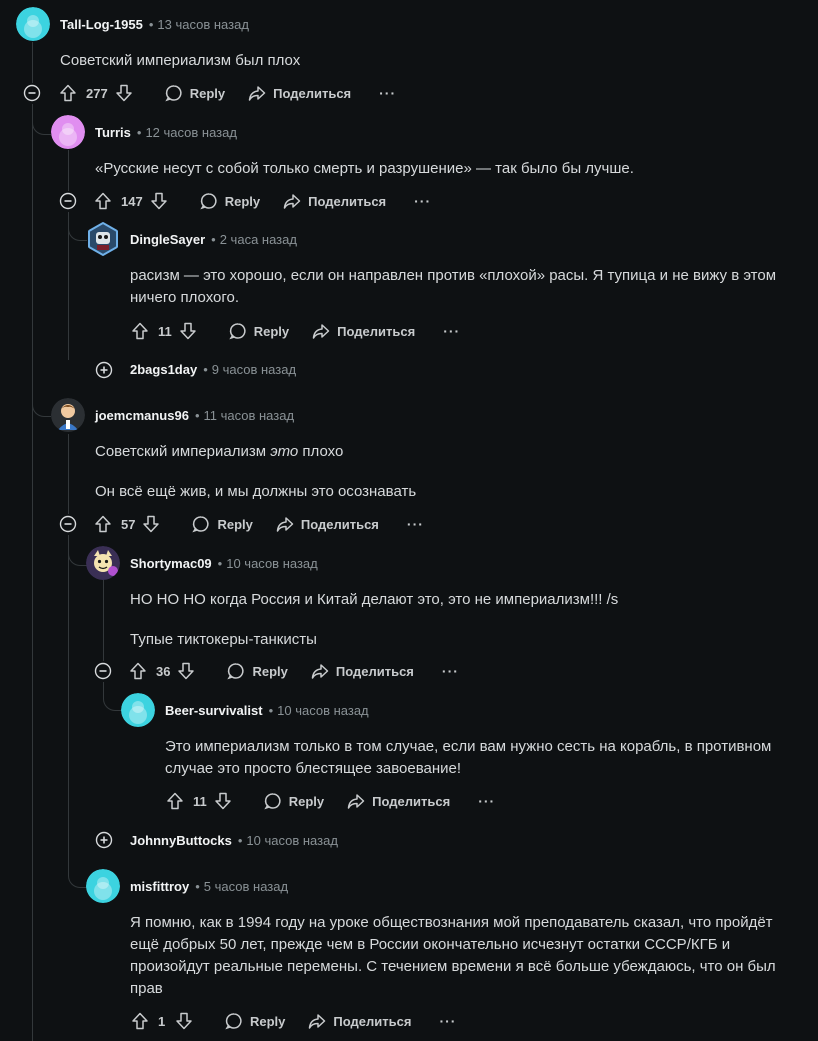 The height and width of the screenshot is (1041, 818). What do you see at coordinates (171, 563) in the screenshot?
I see `comment-author: Shortymac09` at bounding box center [171, 563].